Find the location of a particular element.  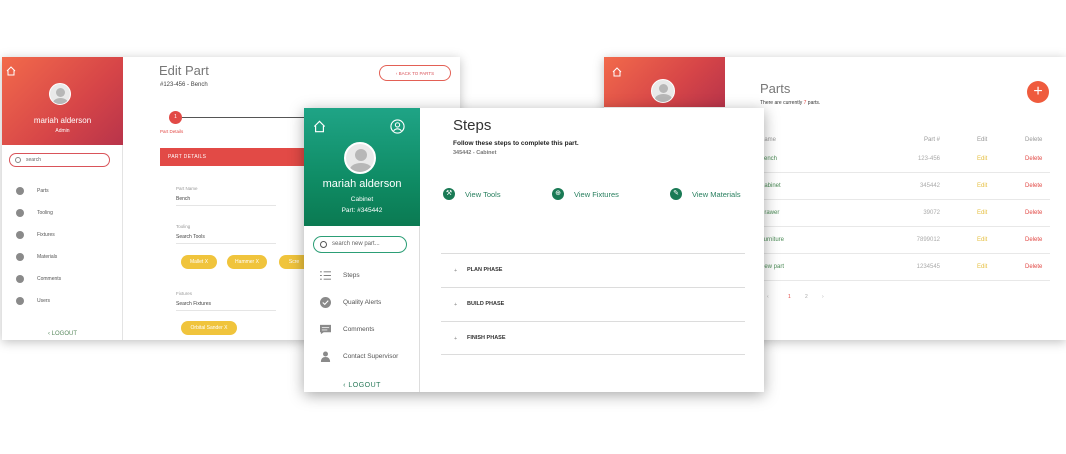

materials-icon is located at coordinates (20, 257).